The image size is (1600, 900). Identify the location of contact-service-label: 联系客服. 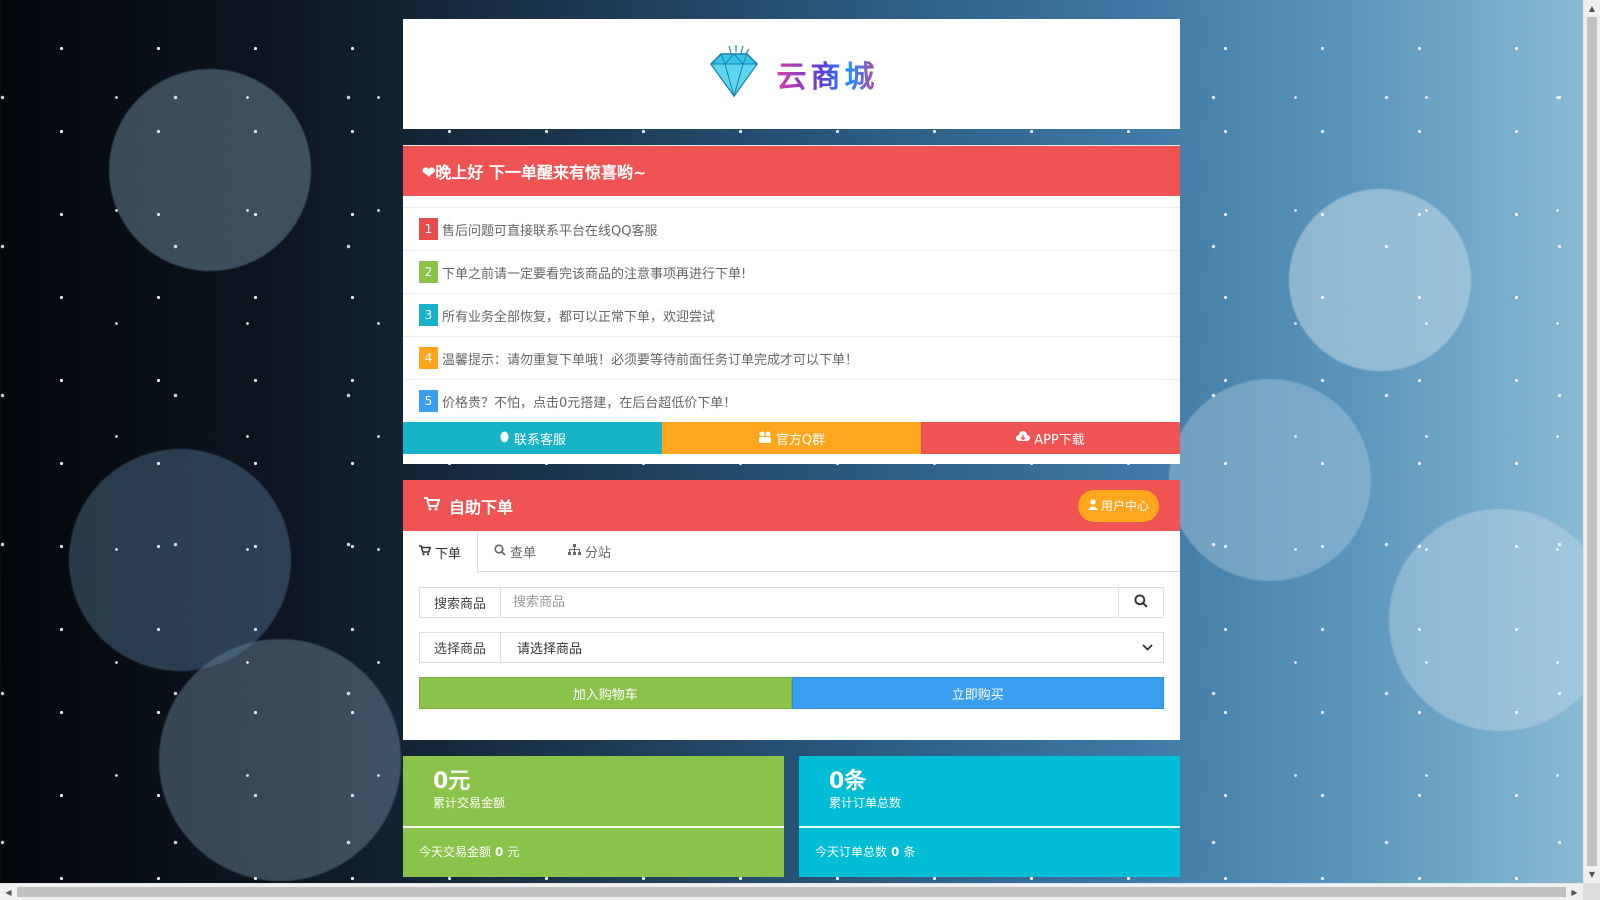
(539, 440).